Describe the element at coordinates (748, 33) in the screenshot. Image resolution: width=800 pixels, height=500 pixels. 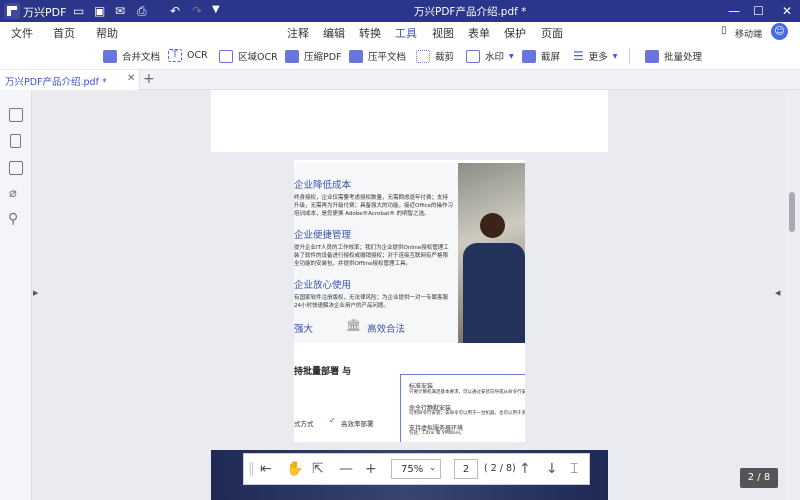
I see `mobile-link: 移动端` at that location.